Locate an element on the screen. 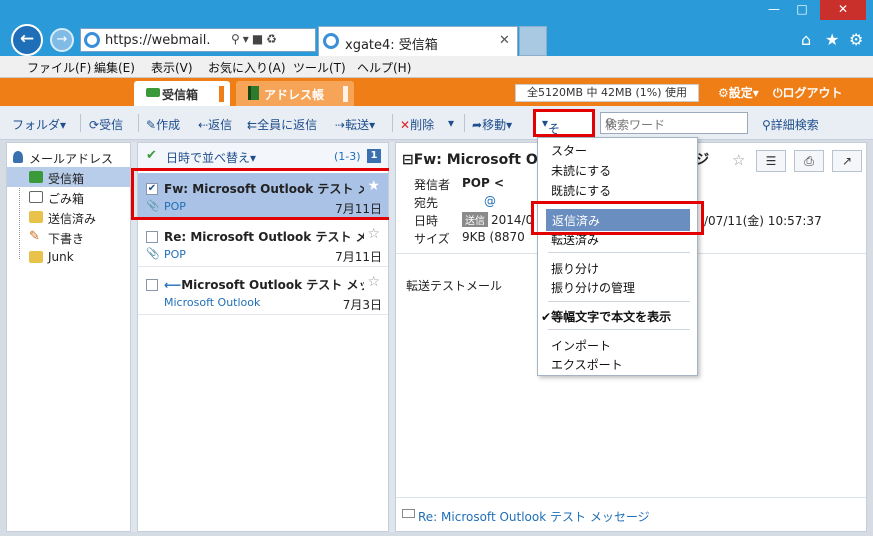  related-message-link: Re: Microsoft Outlook テスト メッセージ is located at coordinates (534, 516).